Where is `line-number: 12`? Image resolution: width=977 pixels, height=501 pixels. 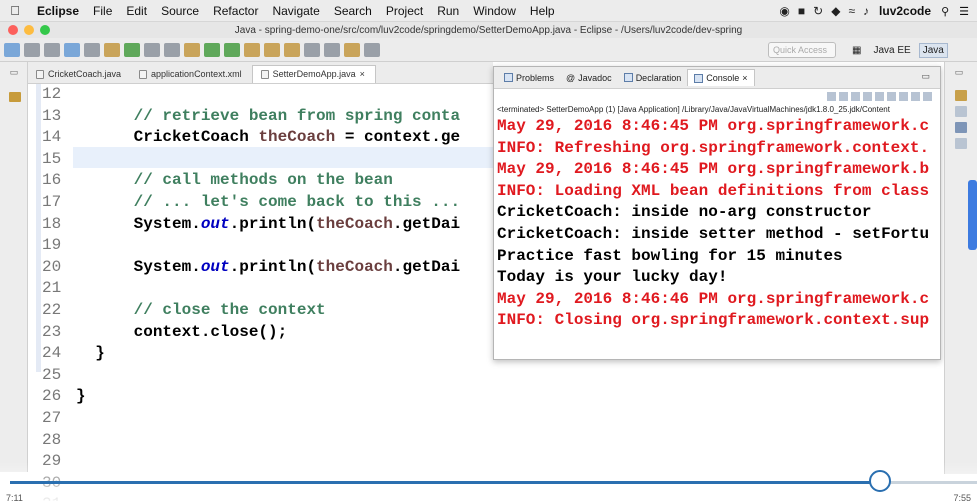 line-number: 12 is located at coordinates (52, 94).